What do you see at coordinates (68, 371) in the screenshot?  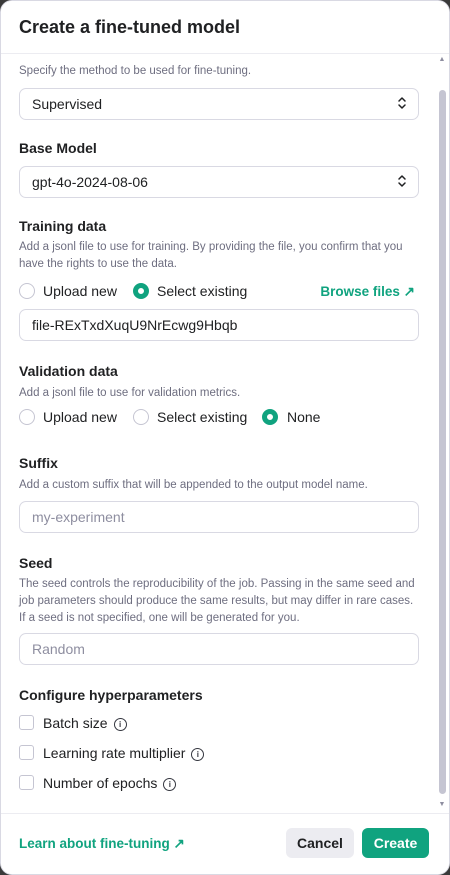 I see `validation-data-label: Validation data` at bounding box center [68, 371].